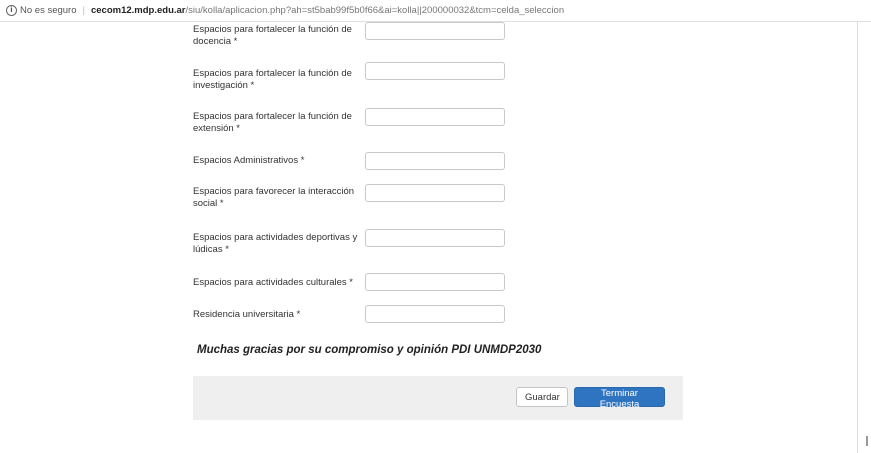 This screenshot has width=871, height=453. What do you see at coordinates (435, 193) in the screenshot?
I see `interaccion-social-input` at bounding box center [435, 193].